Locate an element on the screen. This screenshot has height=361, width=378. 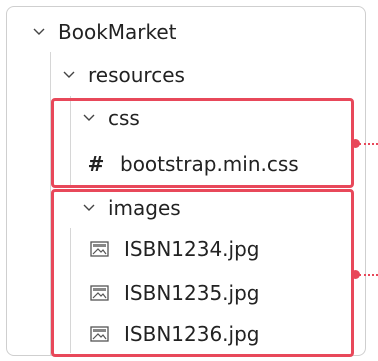
tree-item-resources: resources is located at coordinates (121, 75).